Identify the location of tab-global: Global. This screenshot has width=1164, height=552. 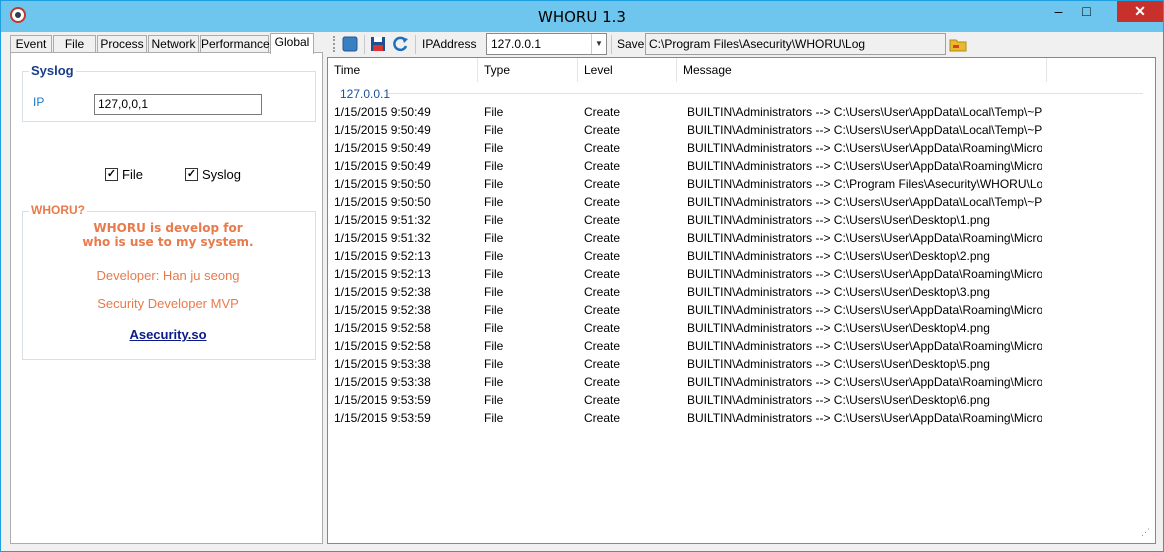
(292, 43).